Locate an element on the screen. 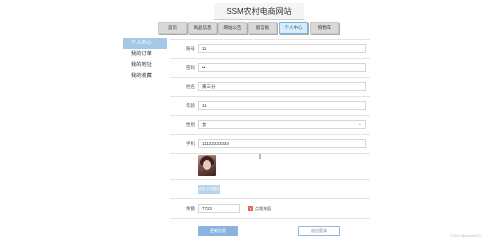 The image size is (498, 245). logout-button: 退出登录 is located at coordinates (319, 231).